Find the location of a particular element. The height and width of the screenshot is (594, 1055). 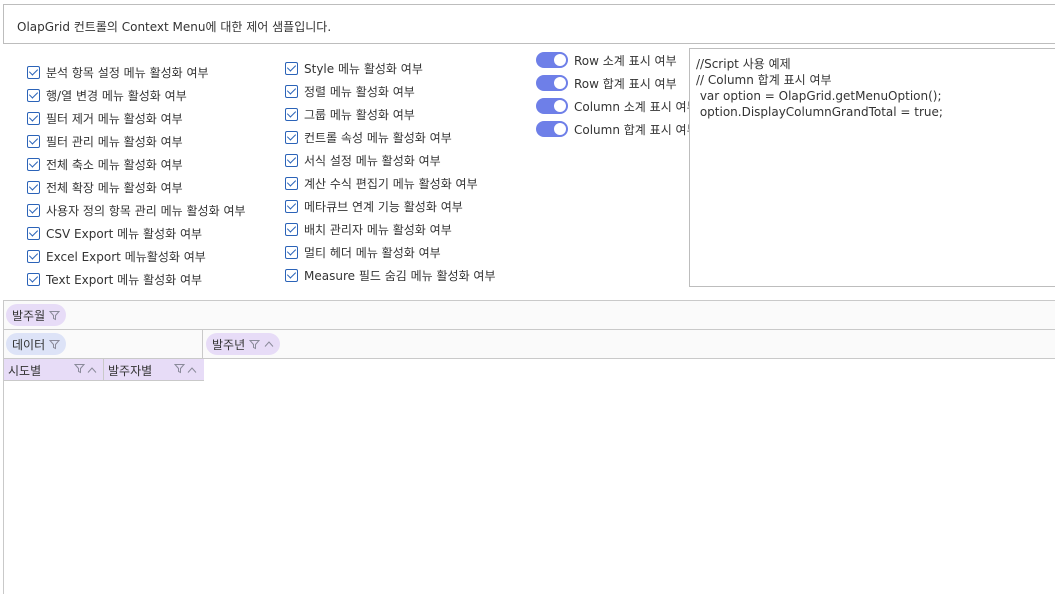

toggle-row-subtotal: Row 소계 표시 여부 is located at coordinates (606, 60).